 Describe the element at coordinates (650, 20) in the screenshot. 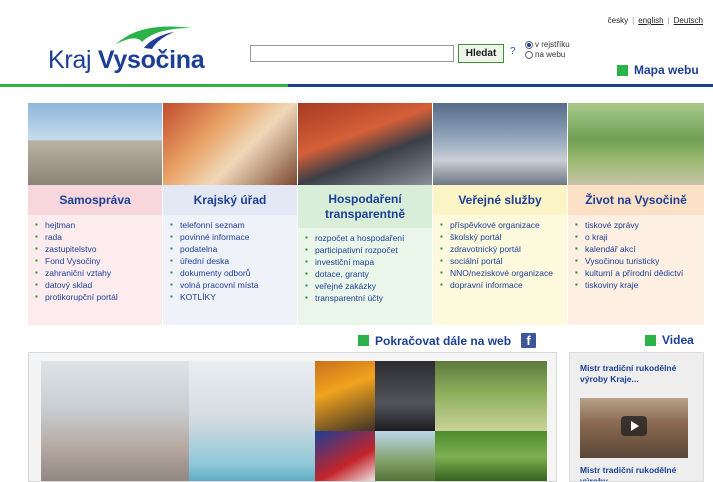

I see `lang-link-english: english` at that location.